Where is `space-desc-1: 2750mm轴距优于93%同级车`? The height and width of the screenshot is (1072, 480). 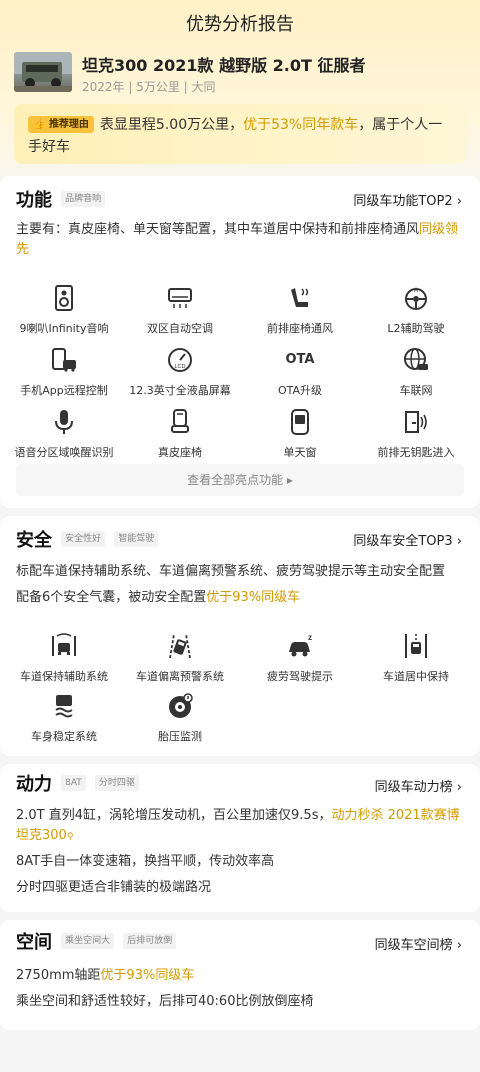 space-desc-1: 2750mm轴距优于93%同级车 is located at coordinates (240, 976).